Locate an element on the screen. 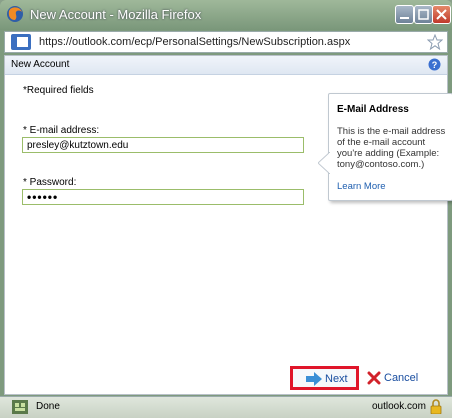 This screenshot has height=418, width=452. callout-title: E-Mail Address is located at coordinates (373, 109).